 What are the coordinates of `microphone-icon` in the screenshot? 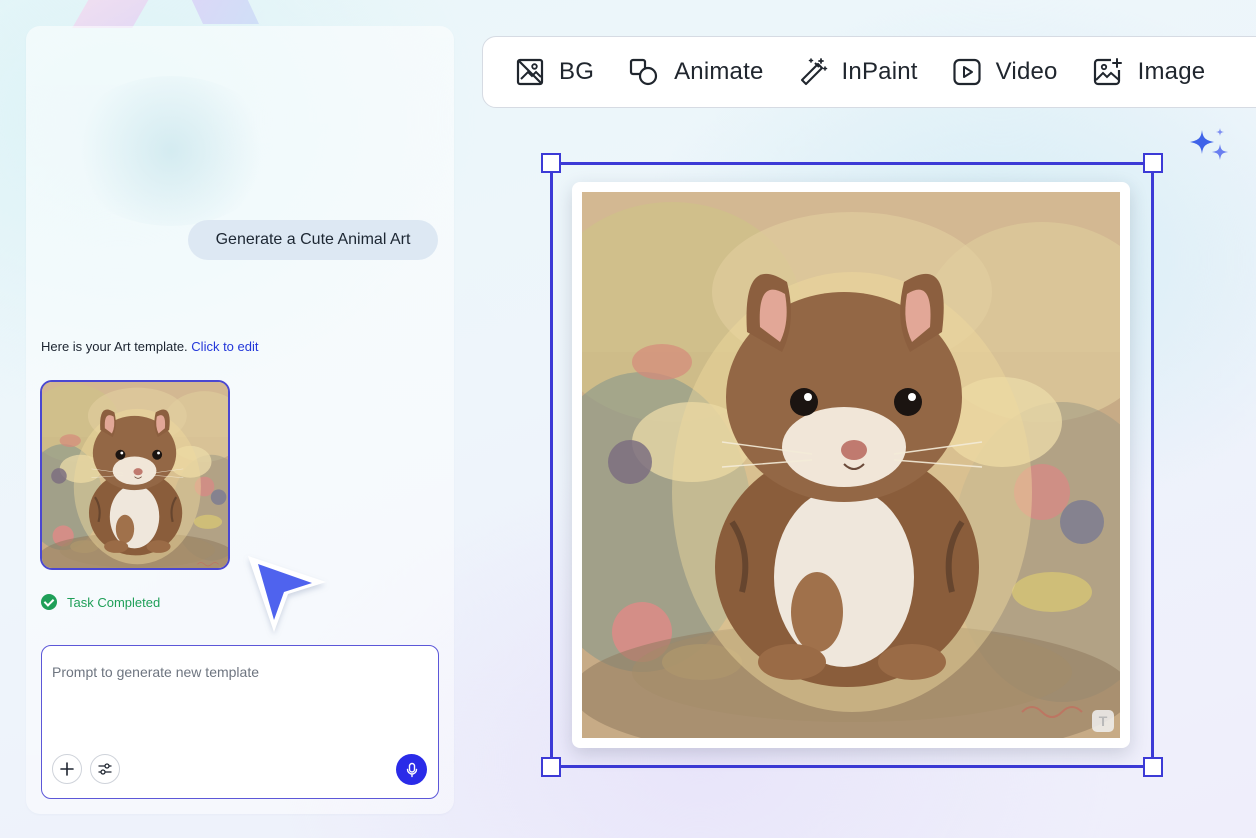 It's located at (411, 769).